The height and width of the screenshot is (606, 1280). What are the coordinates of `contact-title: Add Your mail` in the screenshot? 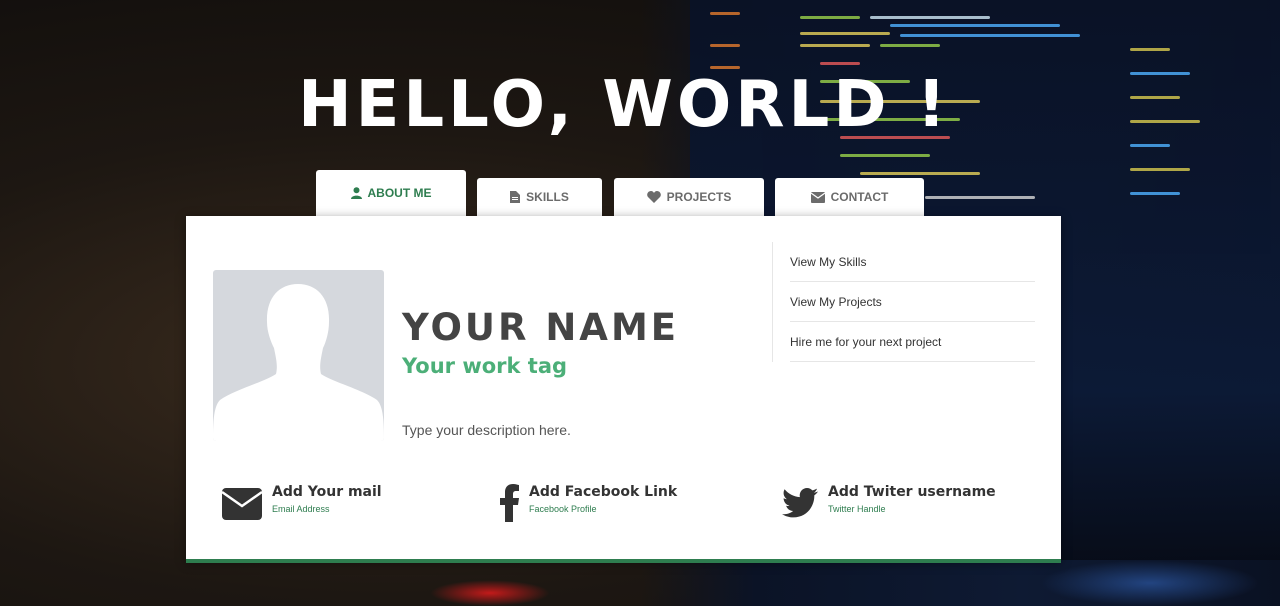 It's located at (327, 492).